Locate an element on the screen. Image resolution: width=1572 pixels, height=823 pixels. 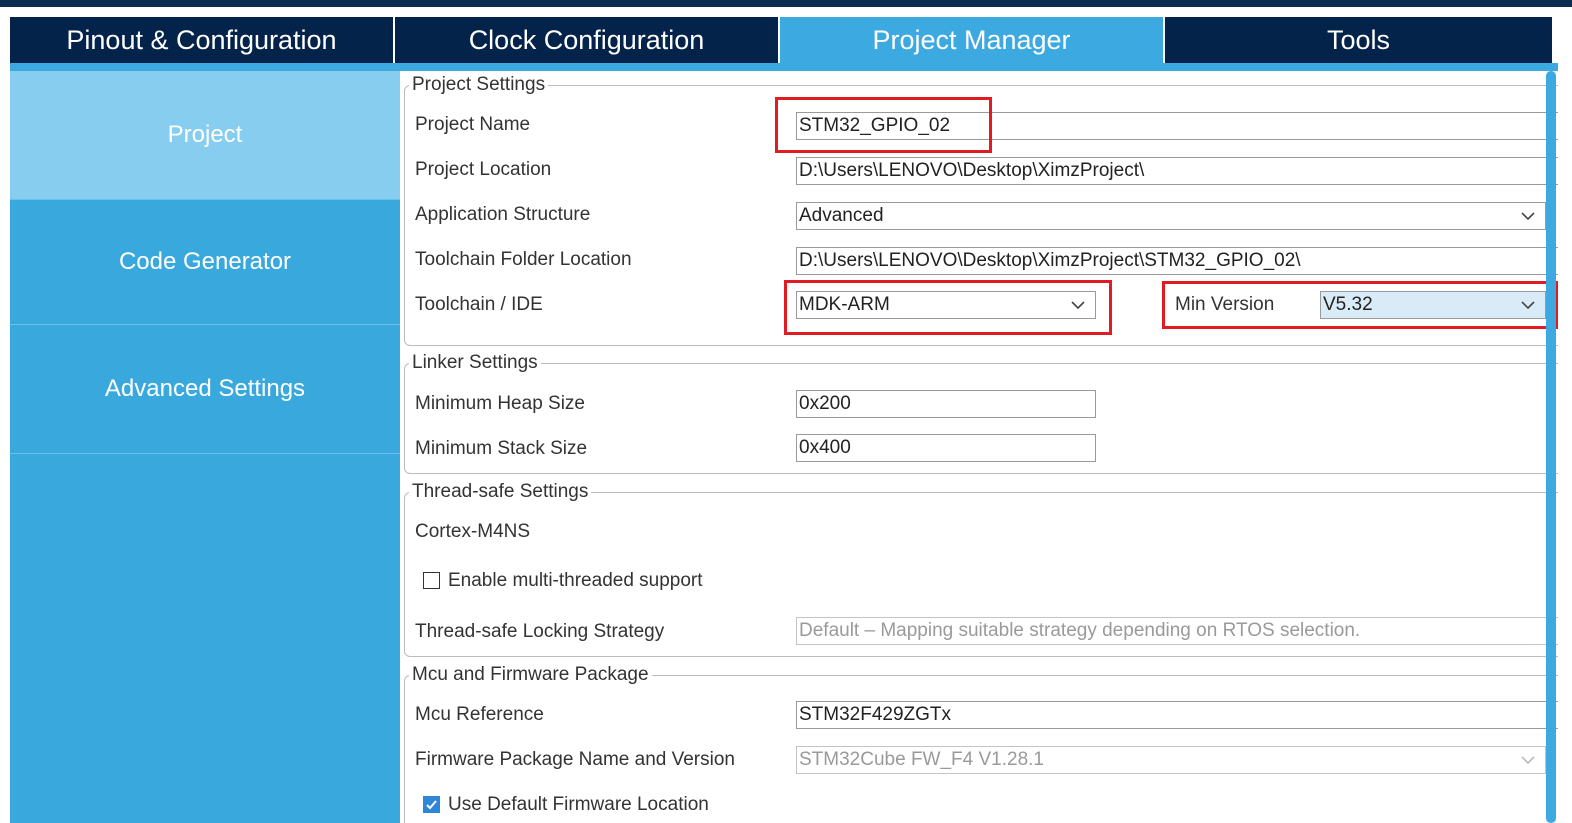
multithread-checkbox is located at coordinates (431, 580).